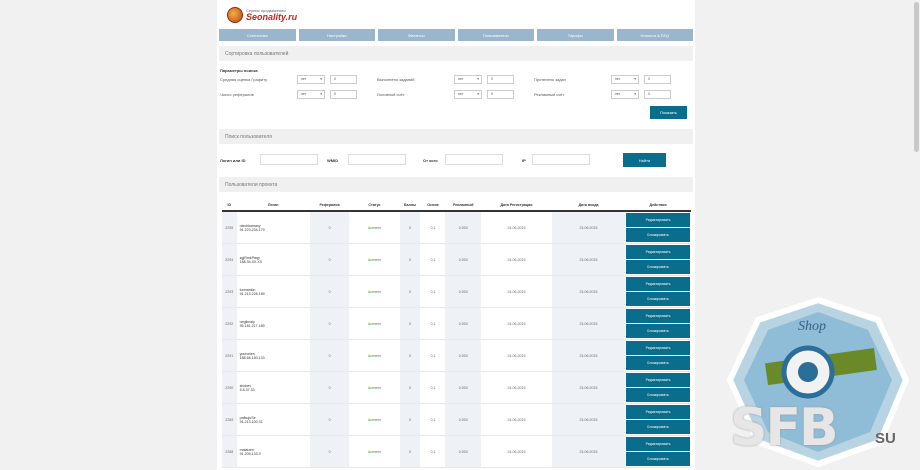 The image size is (920, 470). What do you see at coordinates (229, 259) in the screenshot?
I see `user-id: 2294` at bounding box center [229, 259].